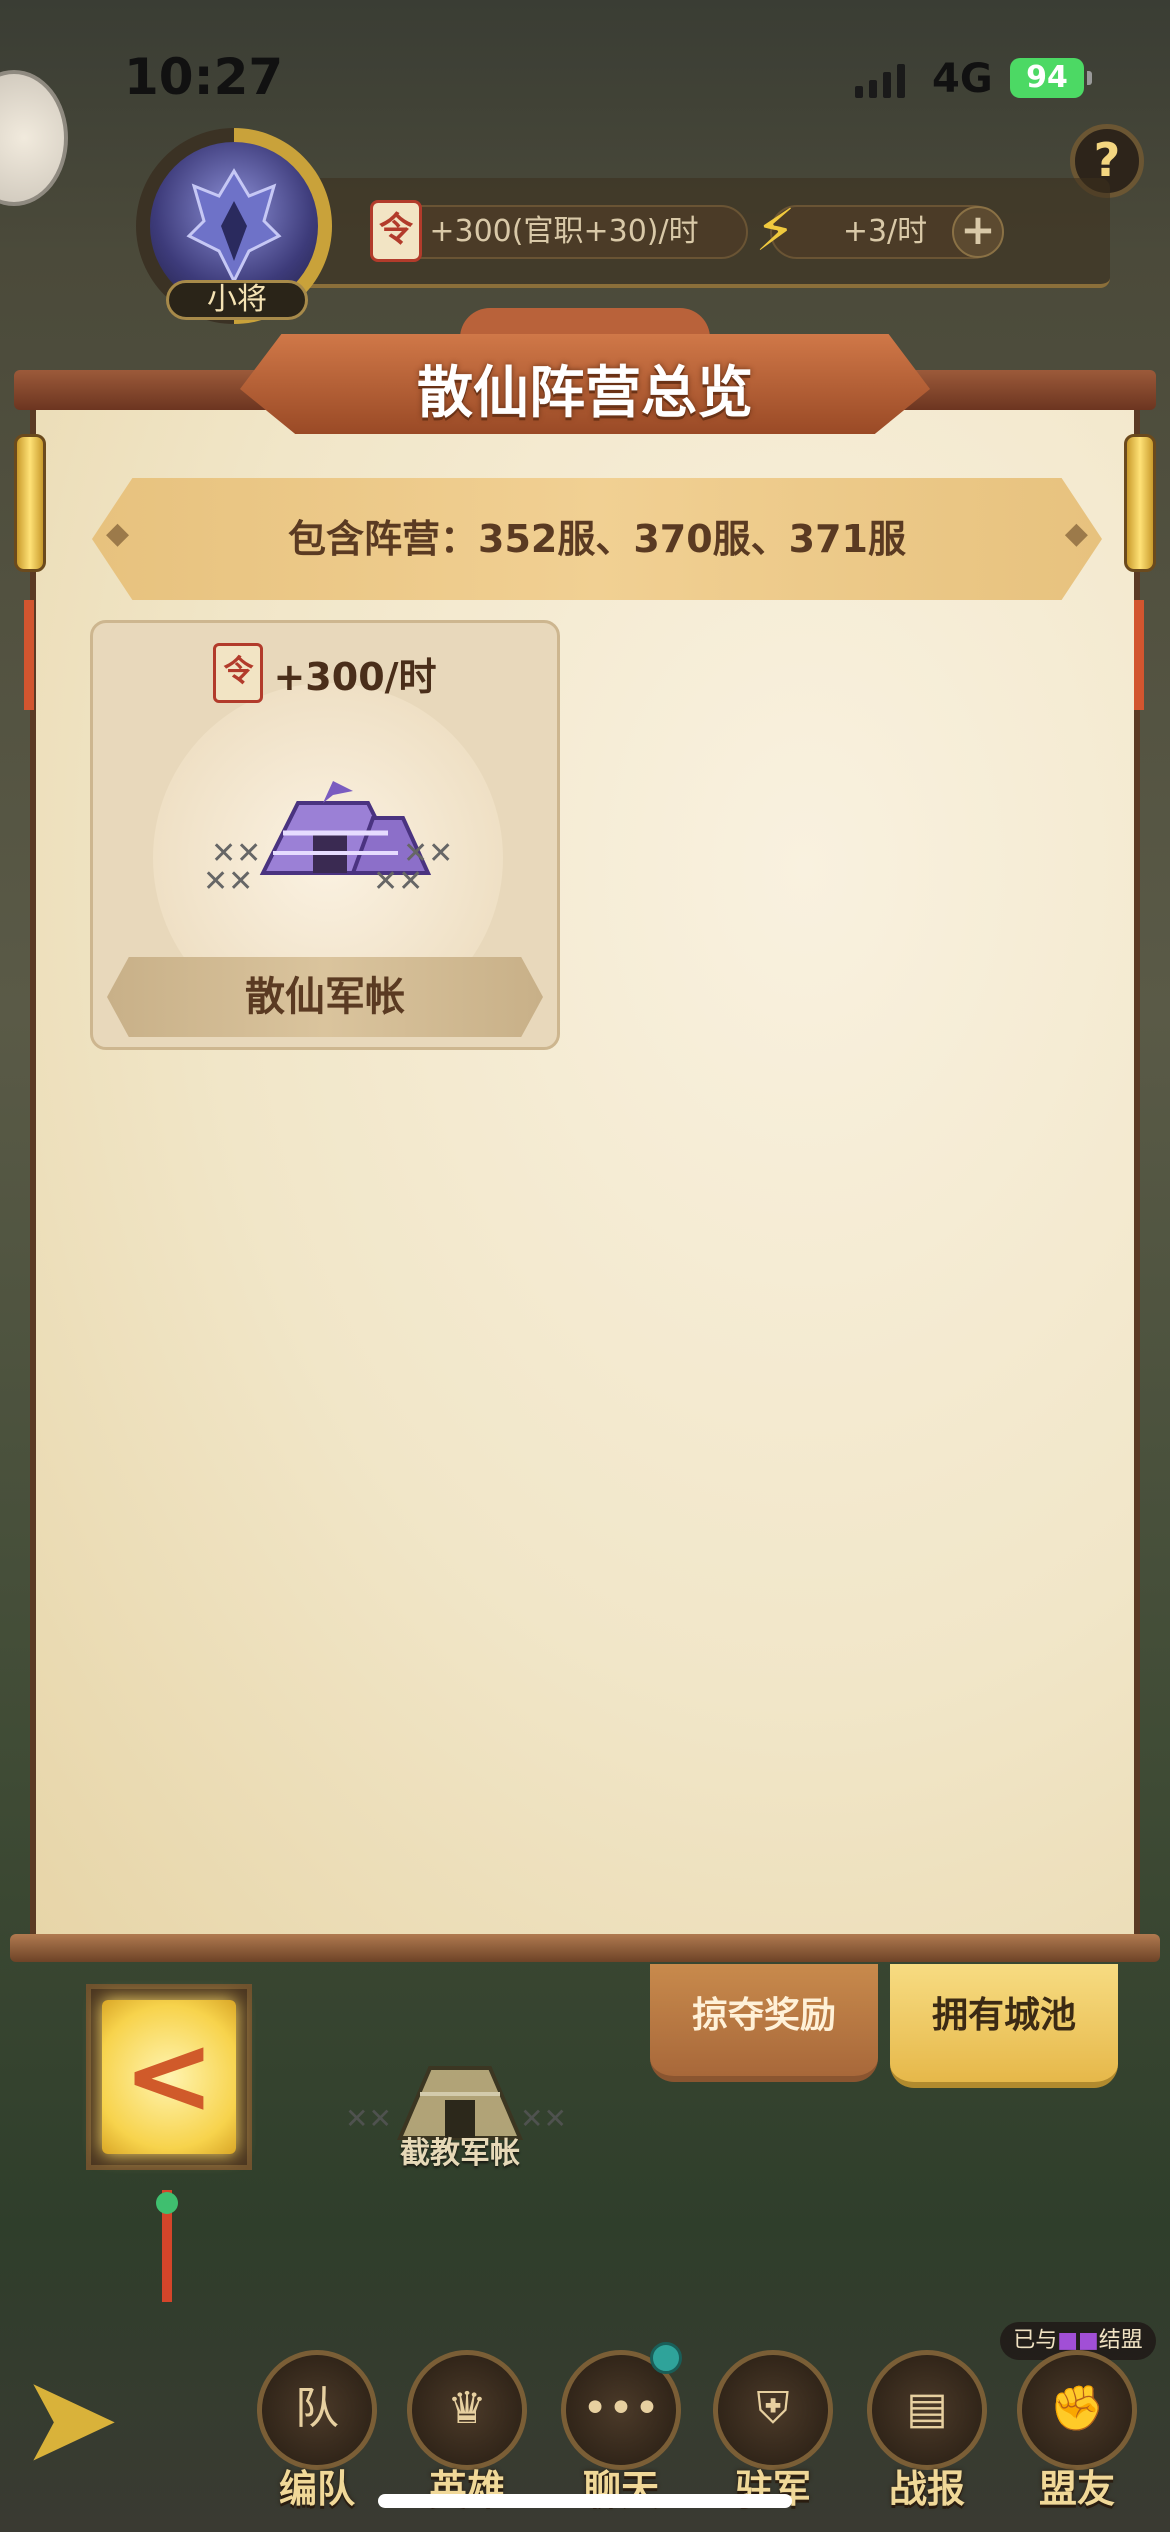 This screenshot has height=2532, width=1170. Describe the element at coordinates (30, 503) in the screenshot. I see `scroll-knob-left` at that location.